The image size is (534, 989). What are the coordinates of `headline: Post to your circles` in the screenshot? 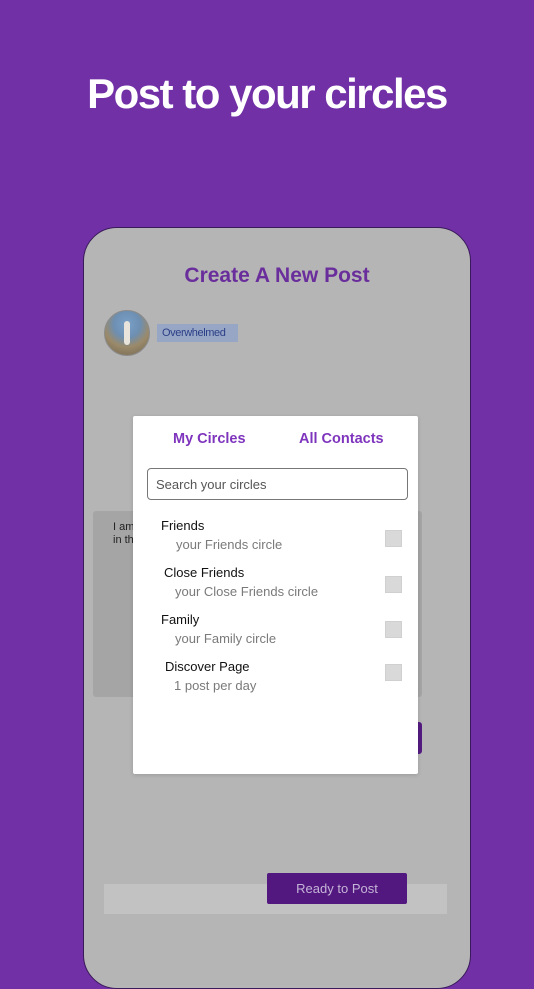 It's located at (267, 93).